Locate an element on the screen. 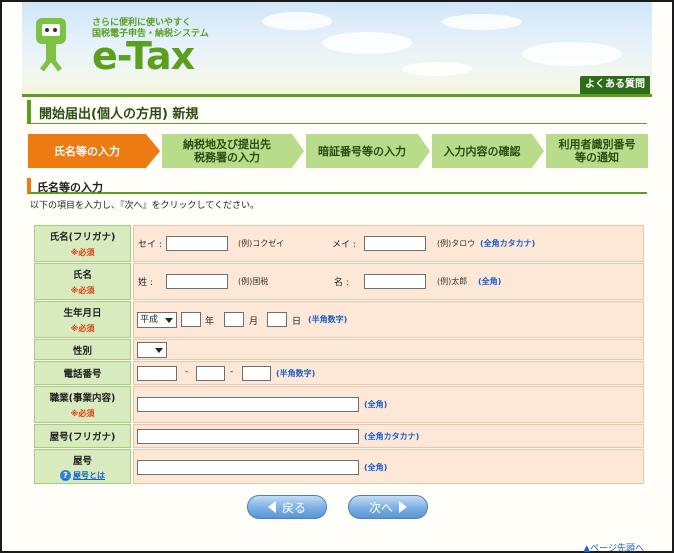 The height and width of the screenshot is (553, 674). step-4: 入力内容の確認 is located at coordinates (482, 151).